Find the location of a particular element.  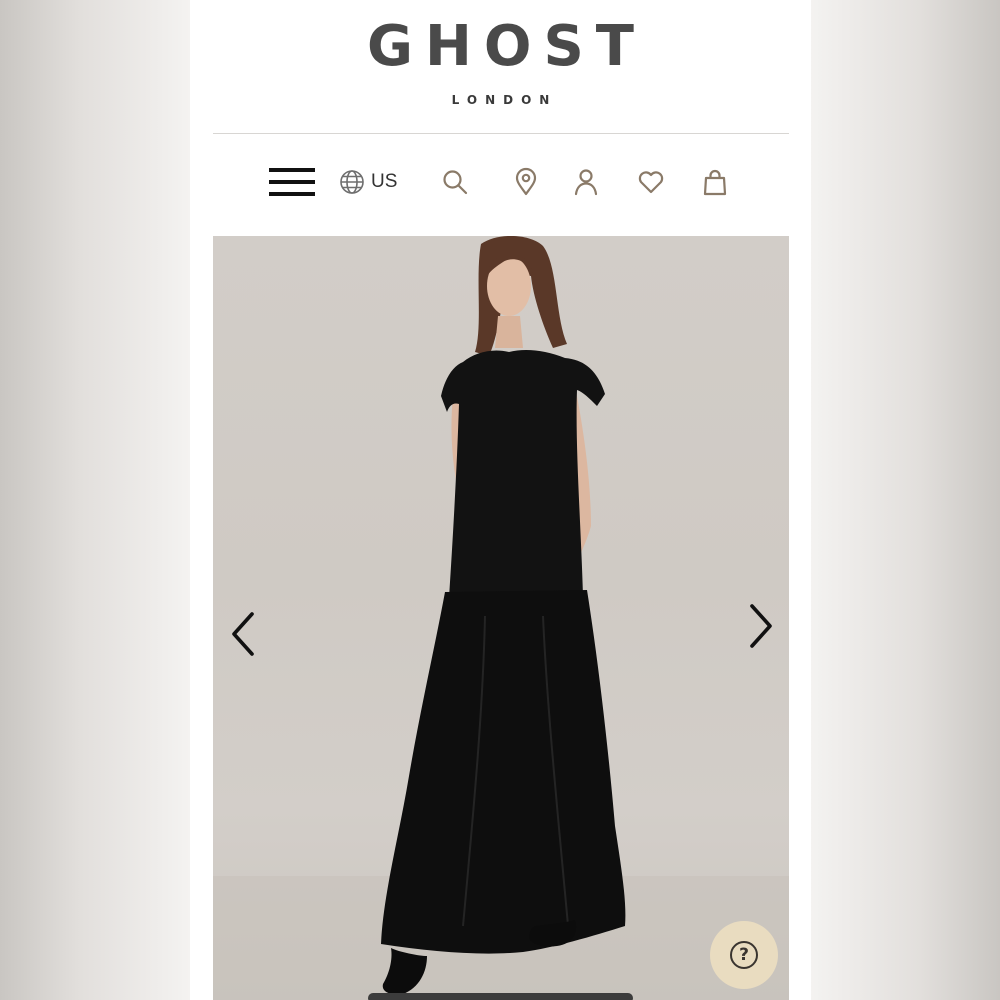

brand-logo: GHOST LONDON is located at coordinates (500, 65).